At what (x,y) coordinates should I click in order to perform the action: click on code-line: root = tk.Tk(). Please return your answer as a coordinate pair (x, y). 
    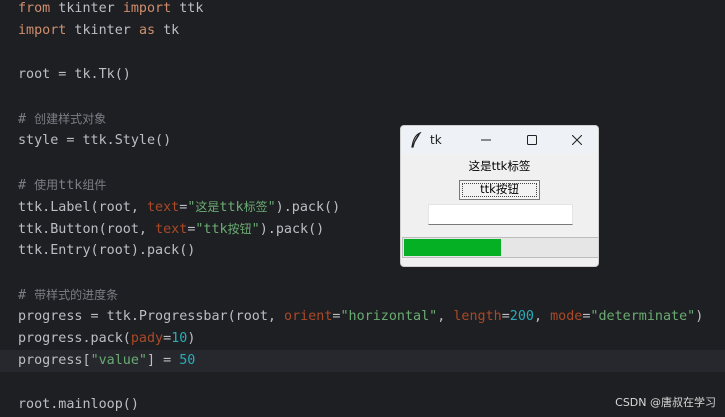
    Looking at the image, I should click on (74, 75).